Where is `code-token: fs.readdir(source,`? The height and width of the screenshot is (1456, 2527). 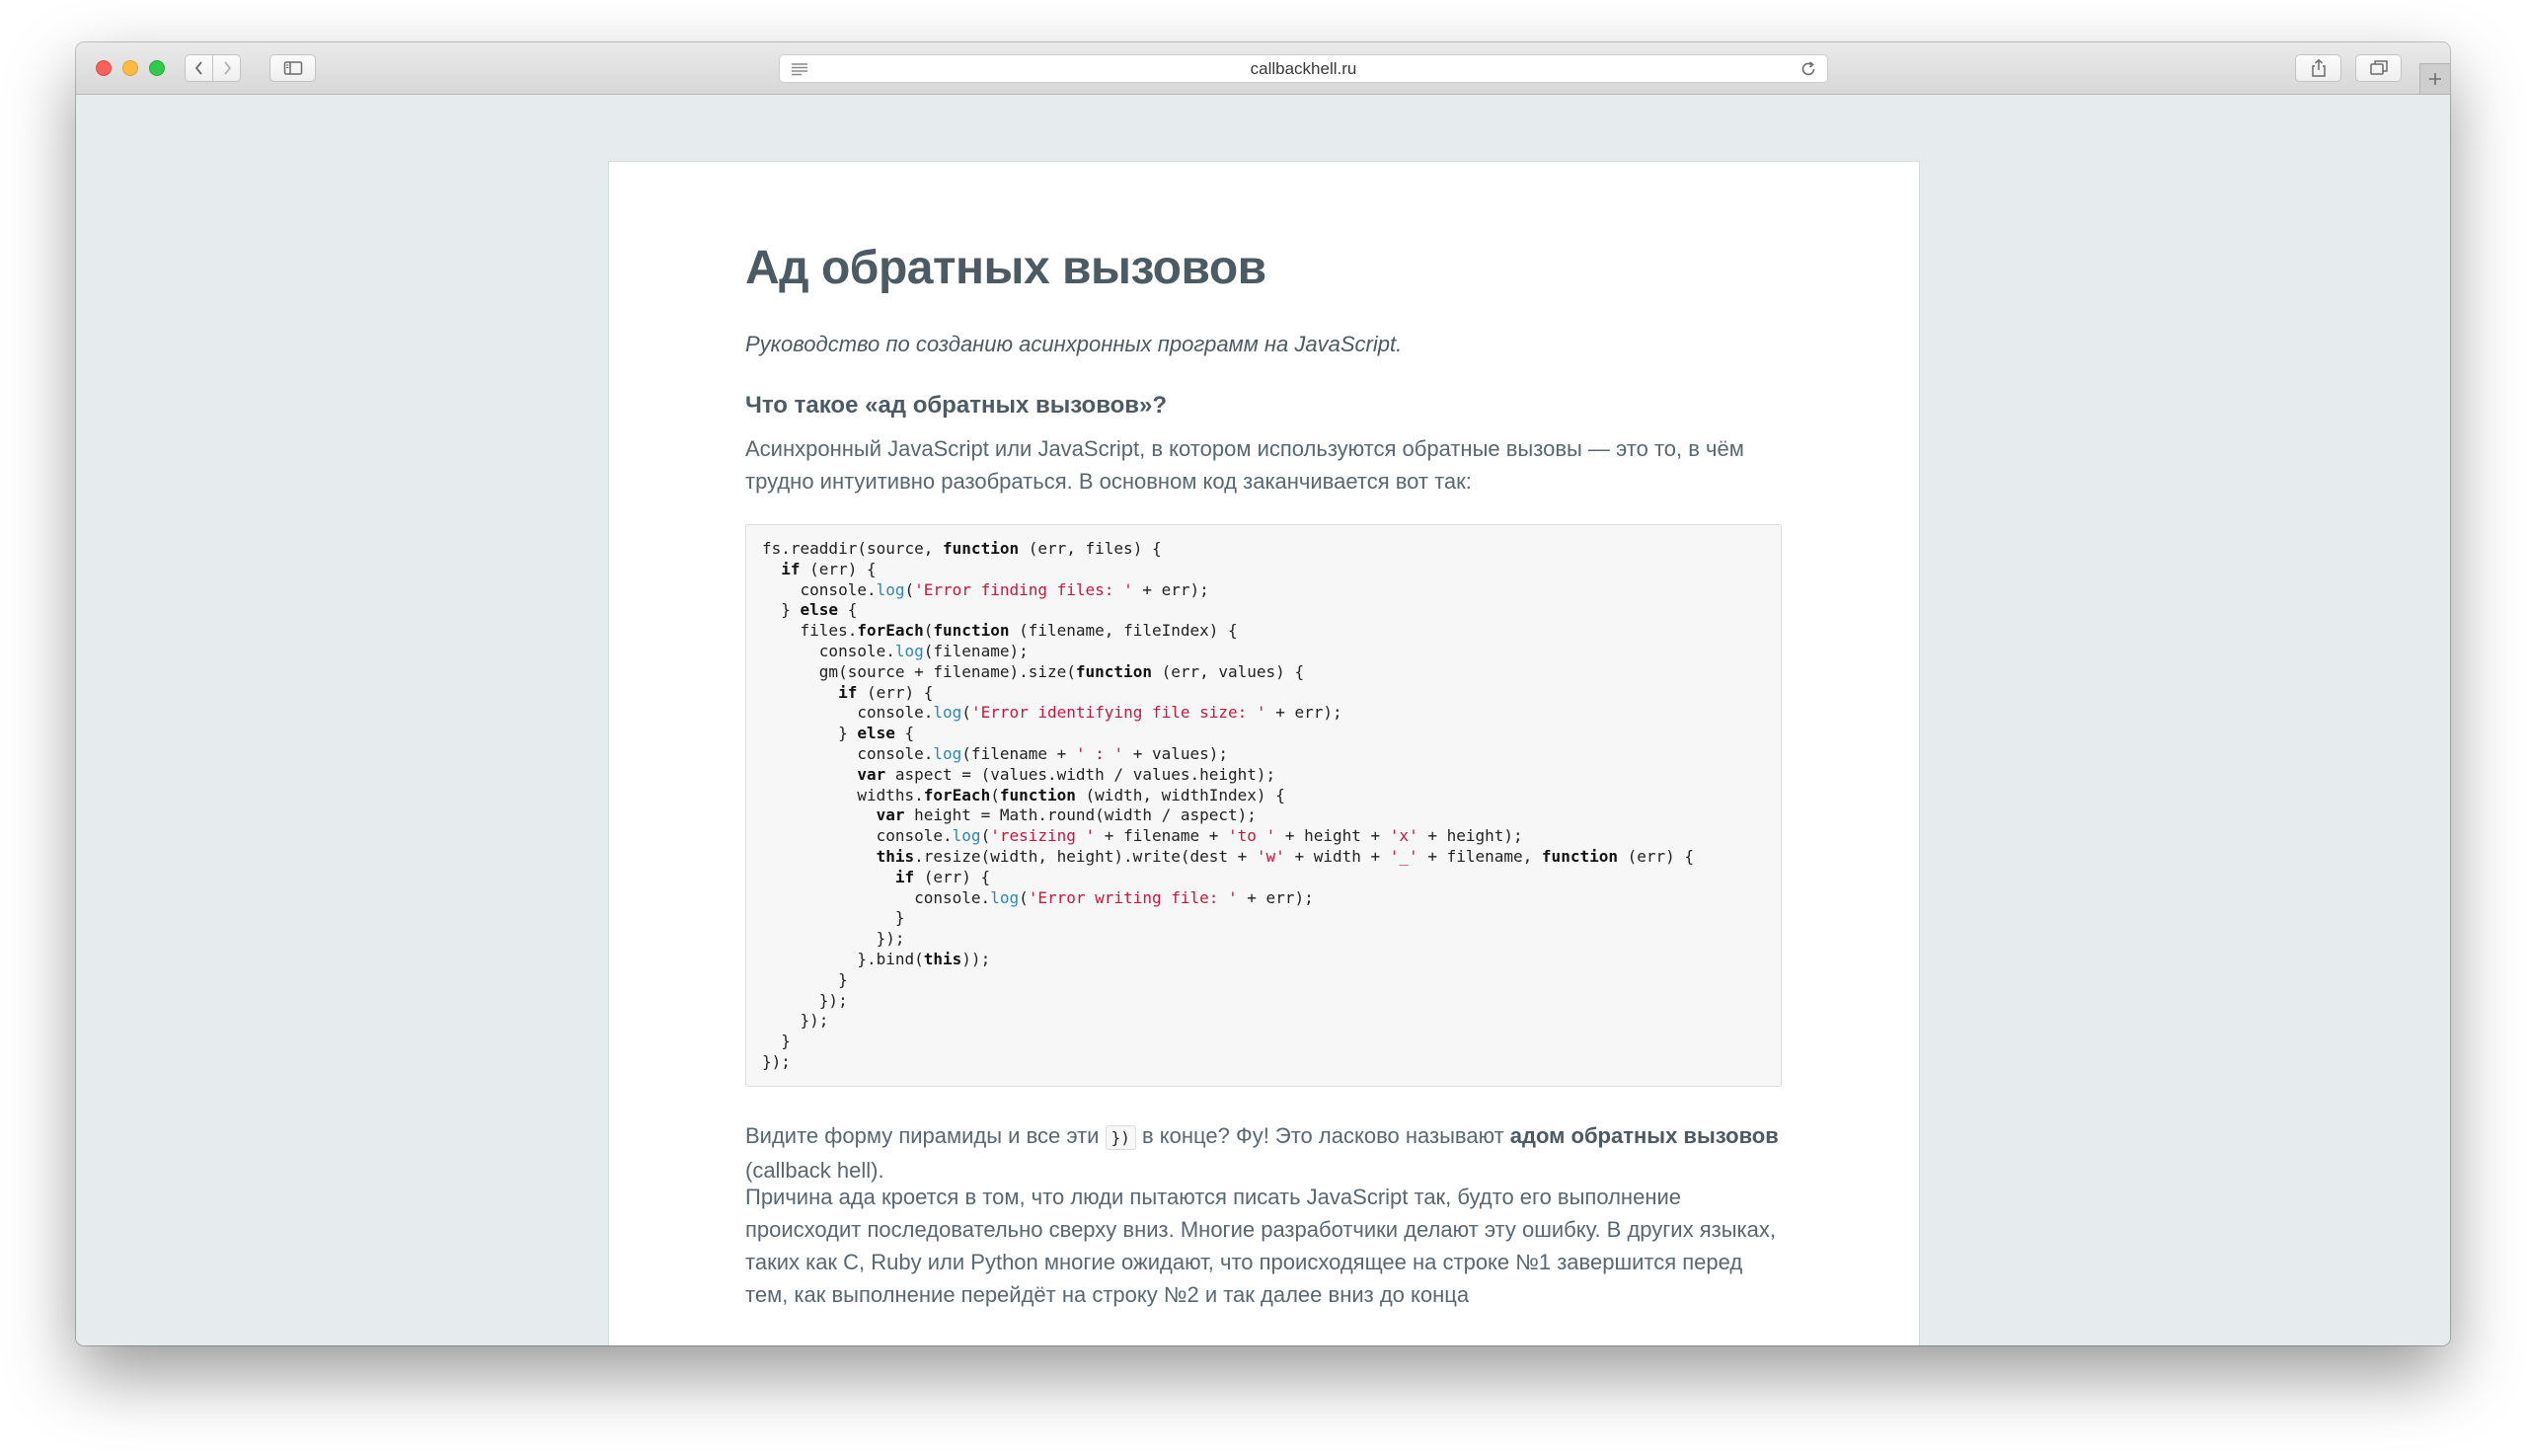
code-token: fs.readdir(source, is located at coordinates (853, 548).